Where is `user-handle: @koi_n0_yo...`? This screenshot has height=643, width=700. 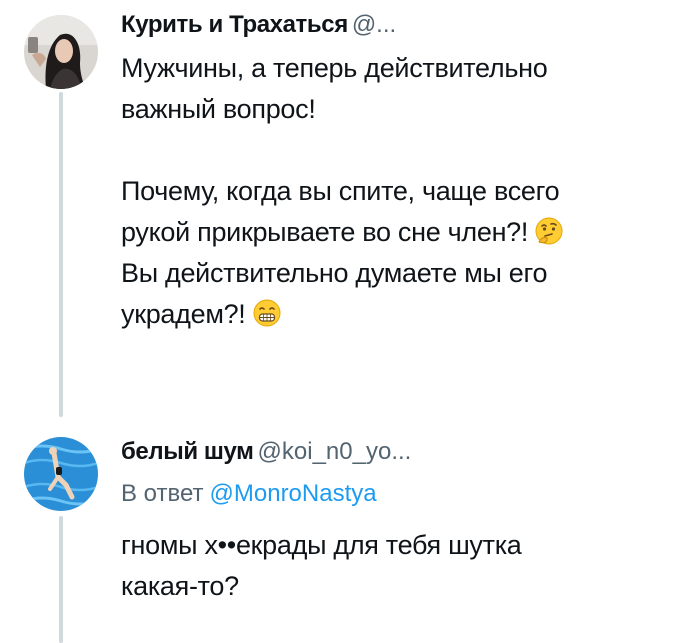 user-handle: @koi_n0_yo... is located at coordinates (335, 451).